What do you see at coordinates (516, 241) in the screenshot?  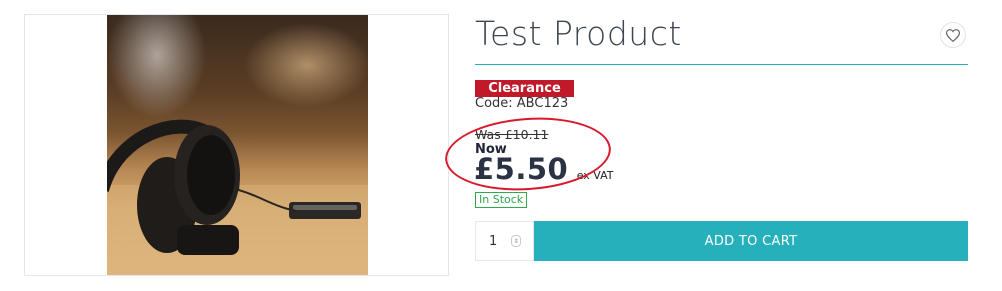 I see `spinner-icon: ⇕` at bounding box center [516, 241].